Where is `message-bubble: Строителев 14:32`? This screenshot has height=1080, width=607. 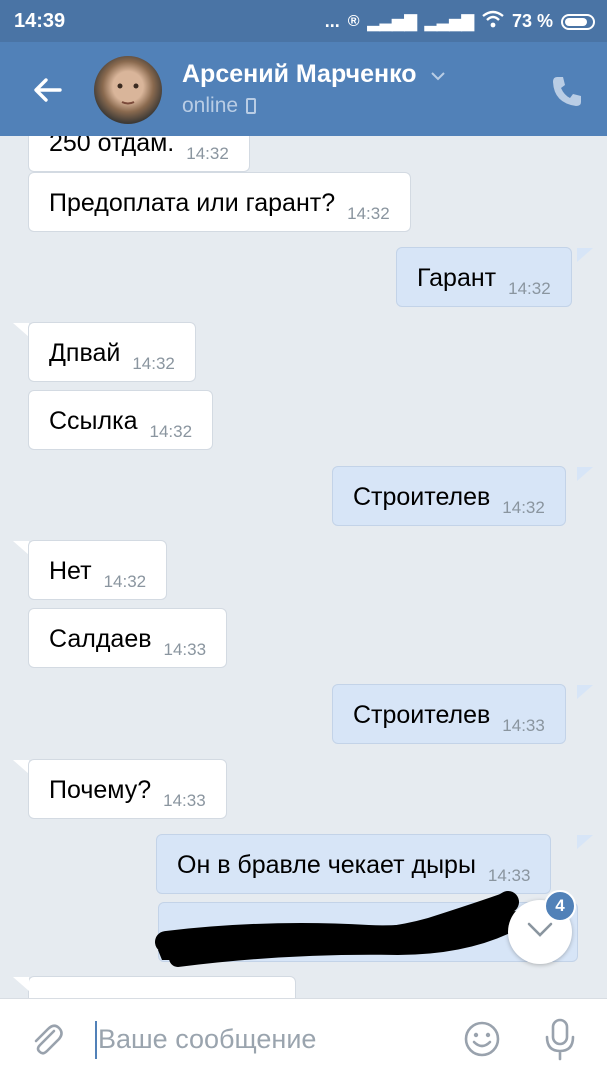
message-bubble: Строителев 14:32 is located at coordinates (449, 496).